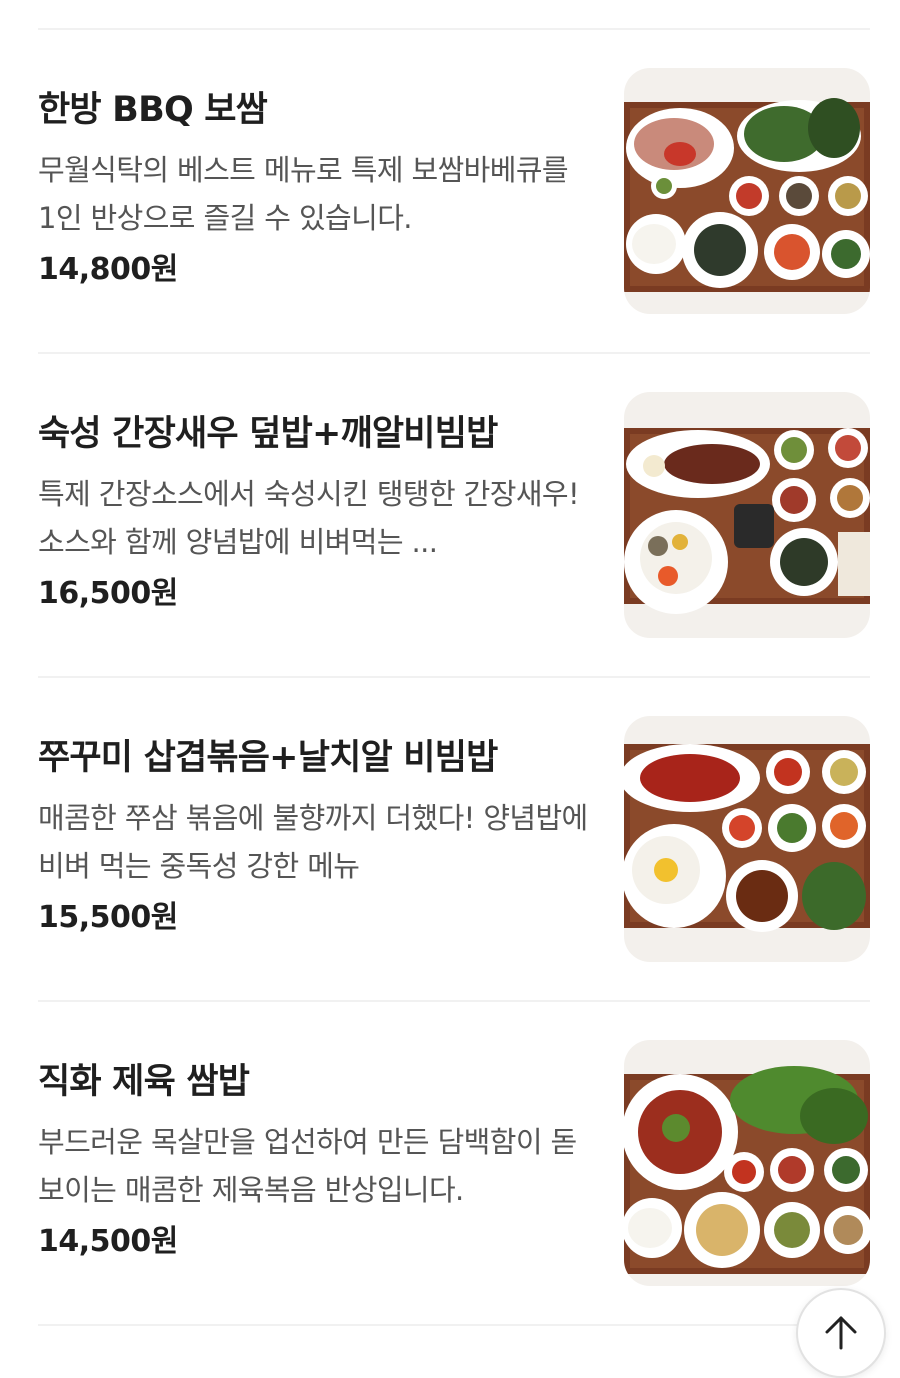 Image resolution: width=900 pixels, height=1378 pixels. I want to click on menu-item-name: 쭈꾸미 삽겹볶음+날치알 비빔밥, so click(268, 758).